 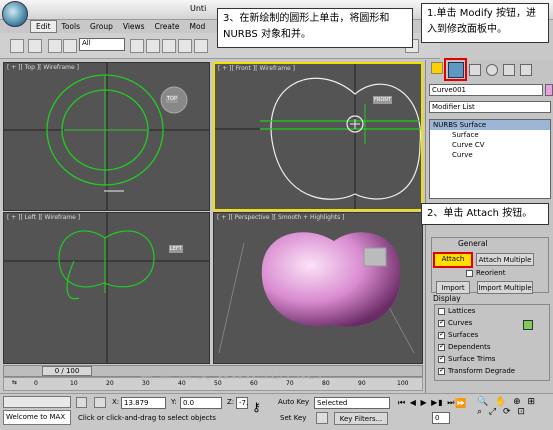 I want to click on dependents-label: Dependents, so click(x=469, y=347).